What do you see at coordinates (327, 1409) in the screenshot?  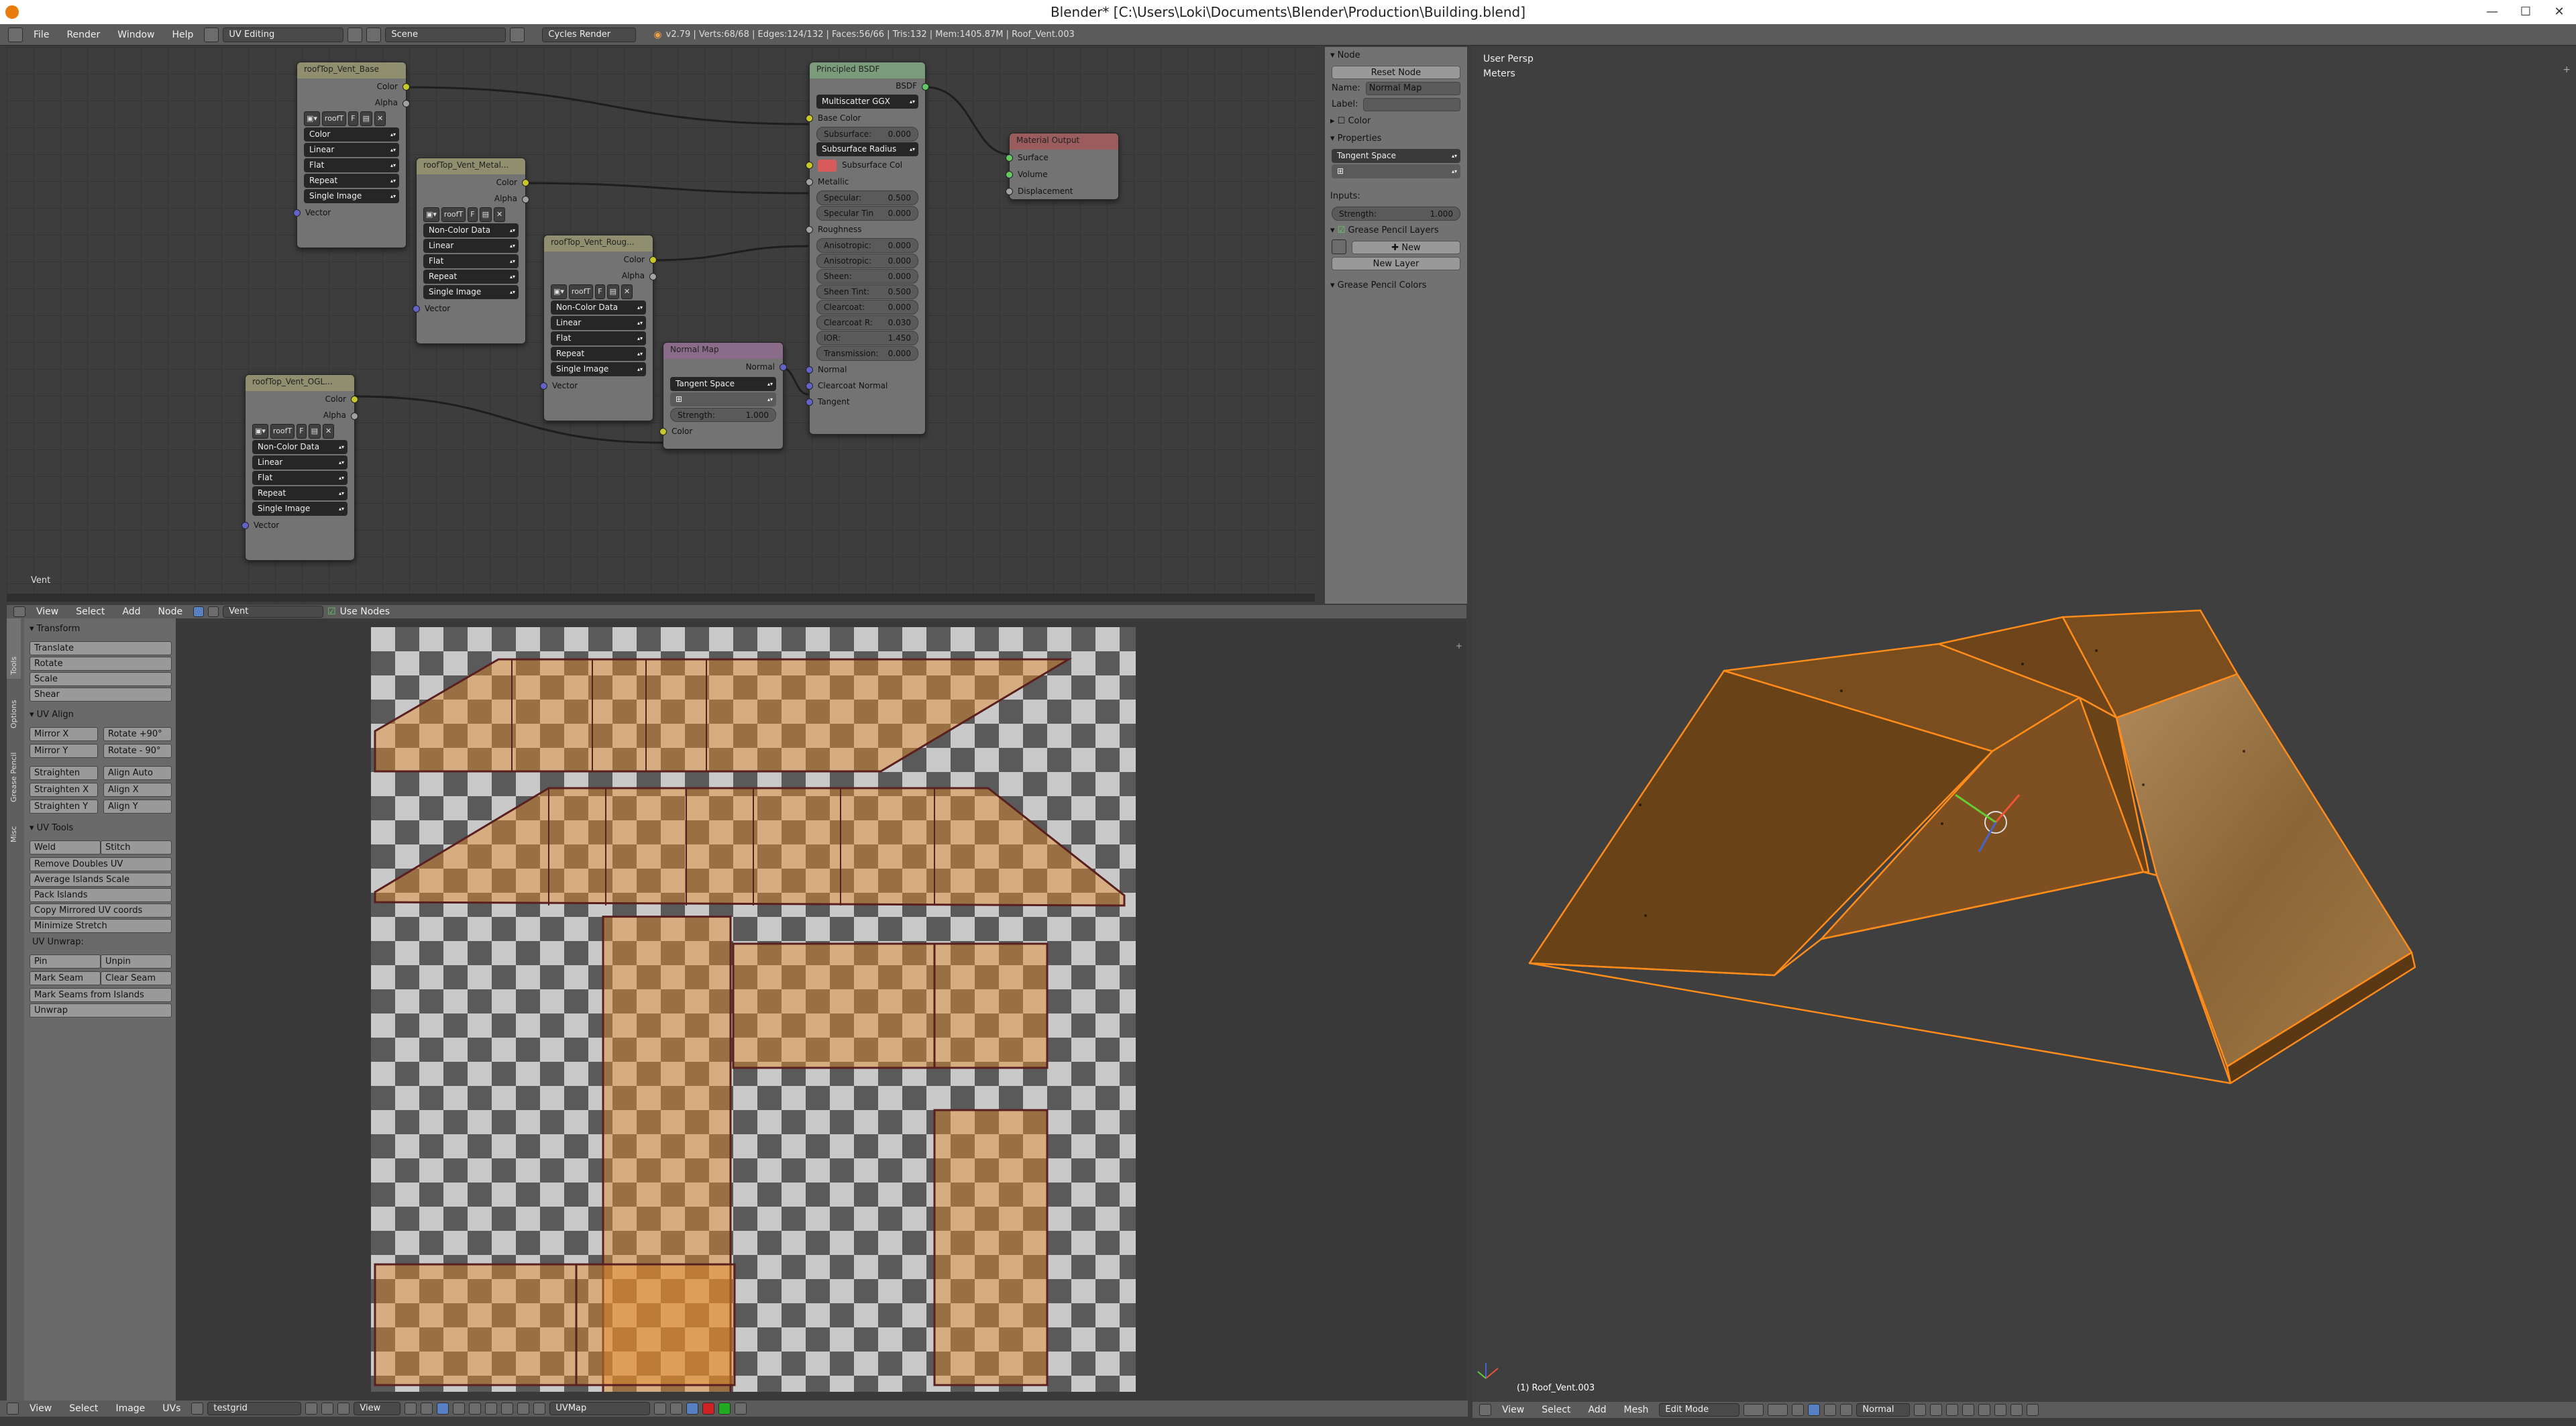 I see `new-image-icon` at bounding box center [327, 1409].